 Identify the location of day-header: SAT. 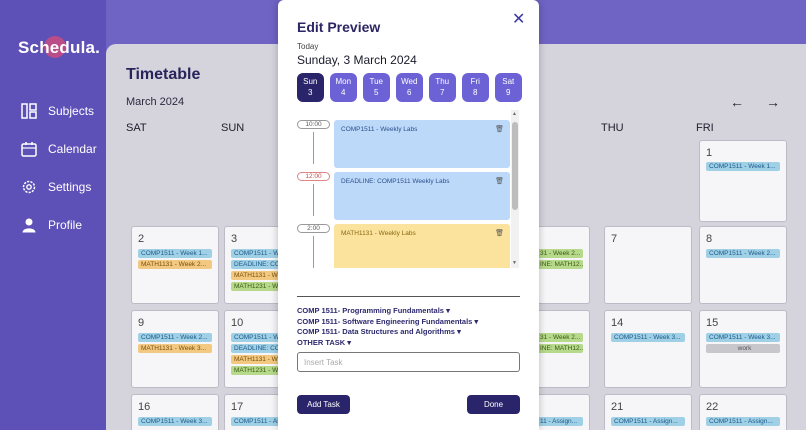
(136, 128).